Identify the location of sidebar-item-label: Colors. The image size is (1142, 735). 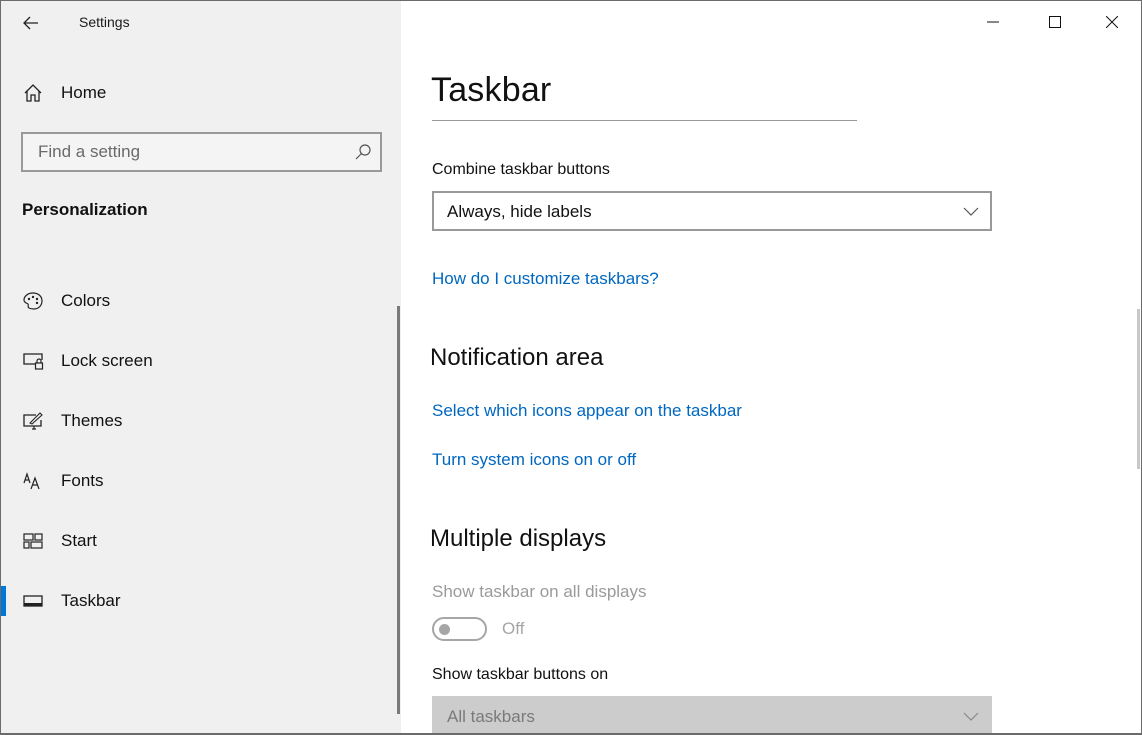
(86, 300).